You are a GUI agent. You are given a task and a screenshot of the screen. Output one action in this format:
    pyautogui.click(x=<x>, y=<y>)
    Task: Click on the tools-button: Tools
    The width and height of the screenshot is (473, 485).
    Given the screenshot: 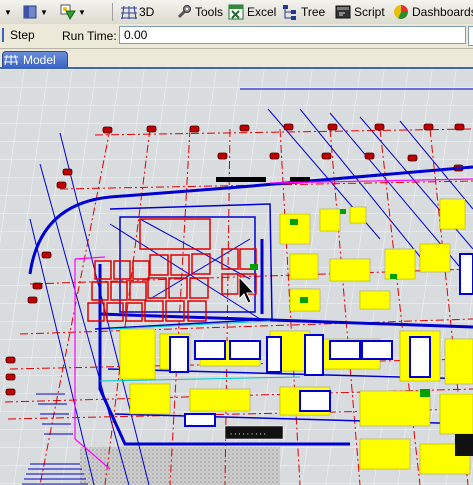 What is the action you would take?
    pyautogui.click(x=199, y=12)
    